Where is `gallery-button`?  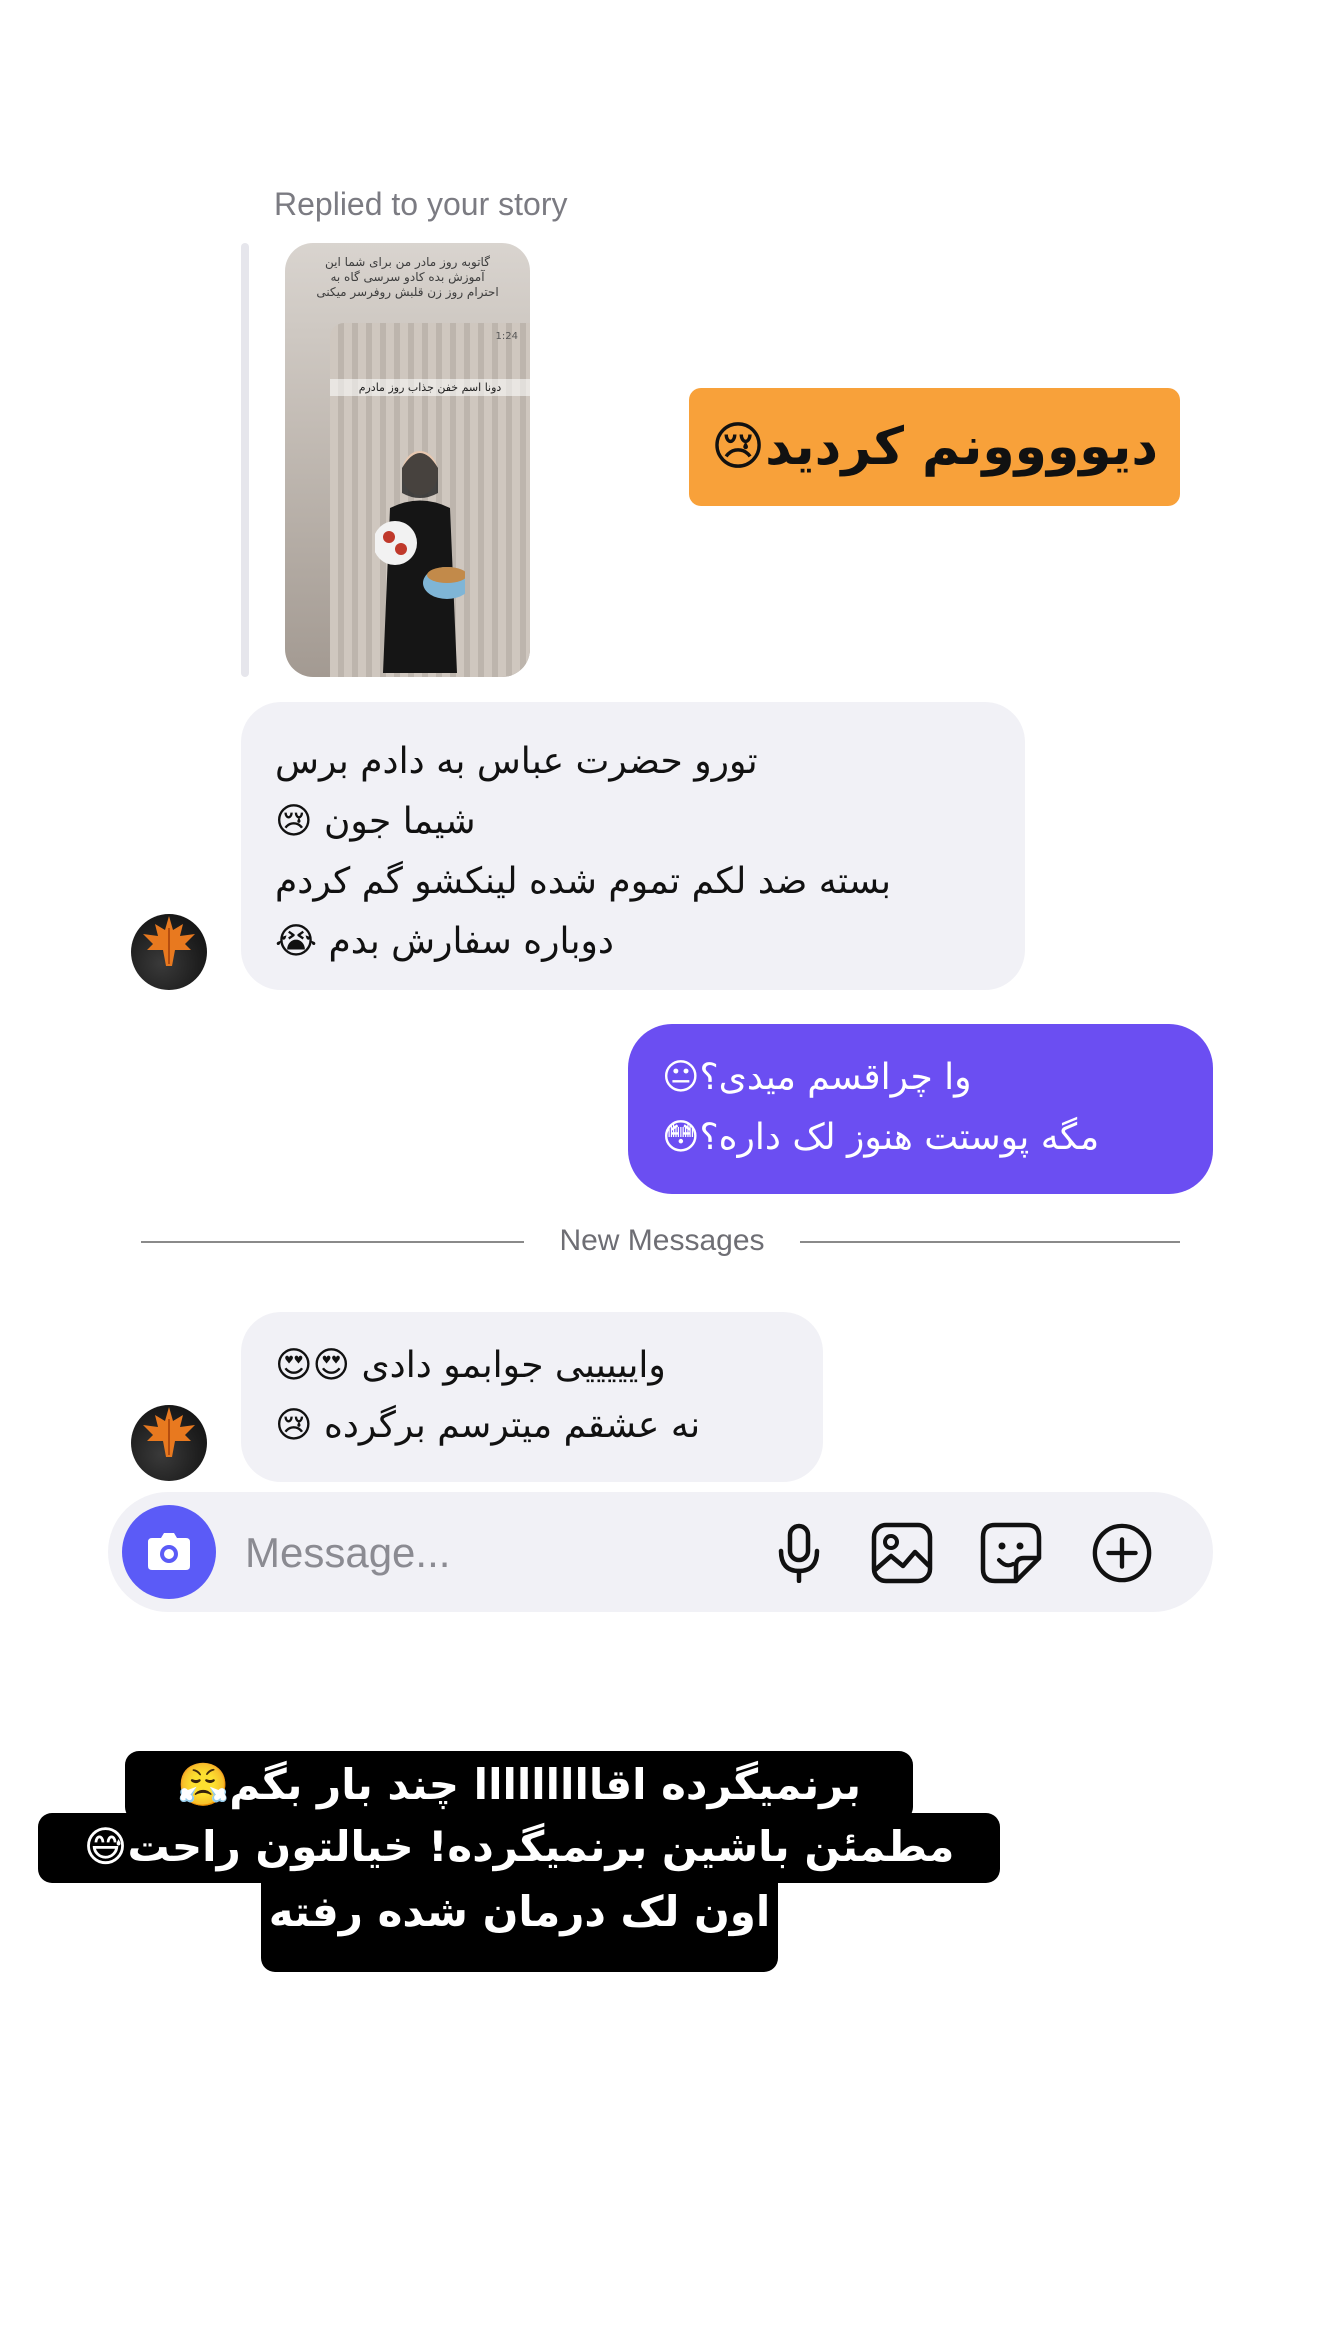
gallery-button is located at coordinates (902, 1553).